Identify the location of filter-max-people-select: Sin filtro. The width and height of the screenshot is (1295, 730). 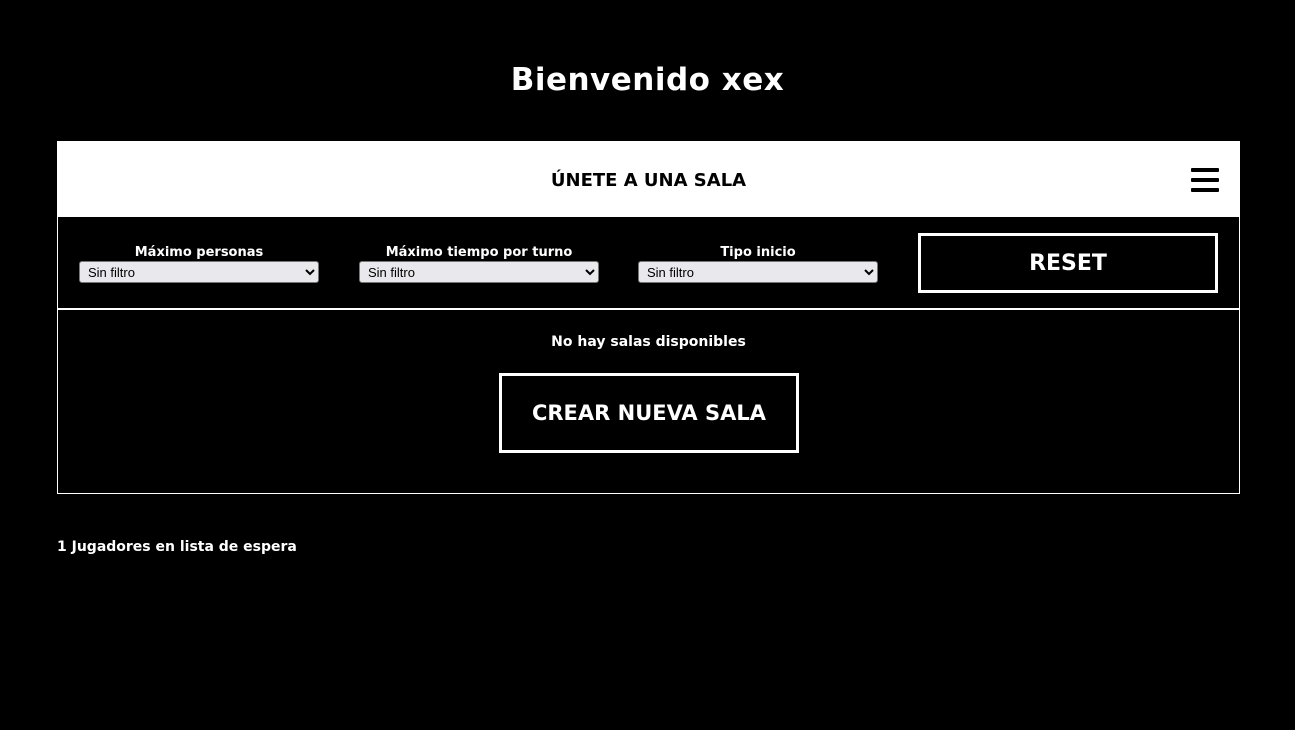
(199, 272).